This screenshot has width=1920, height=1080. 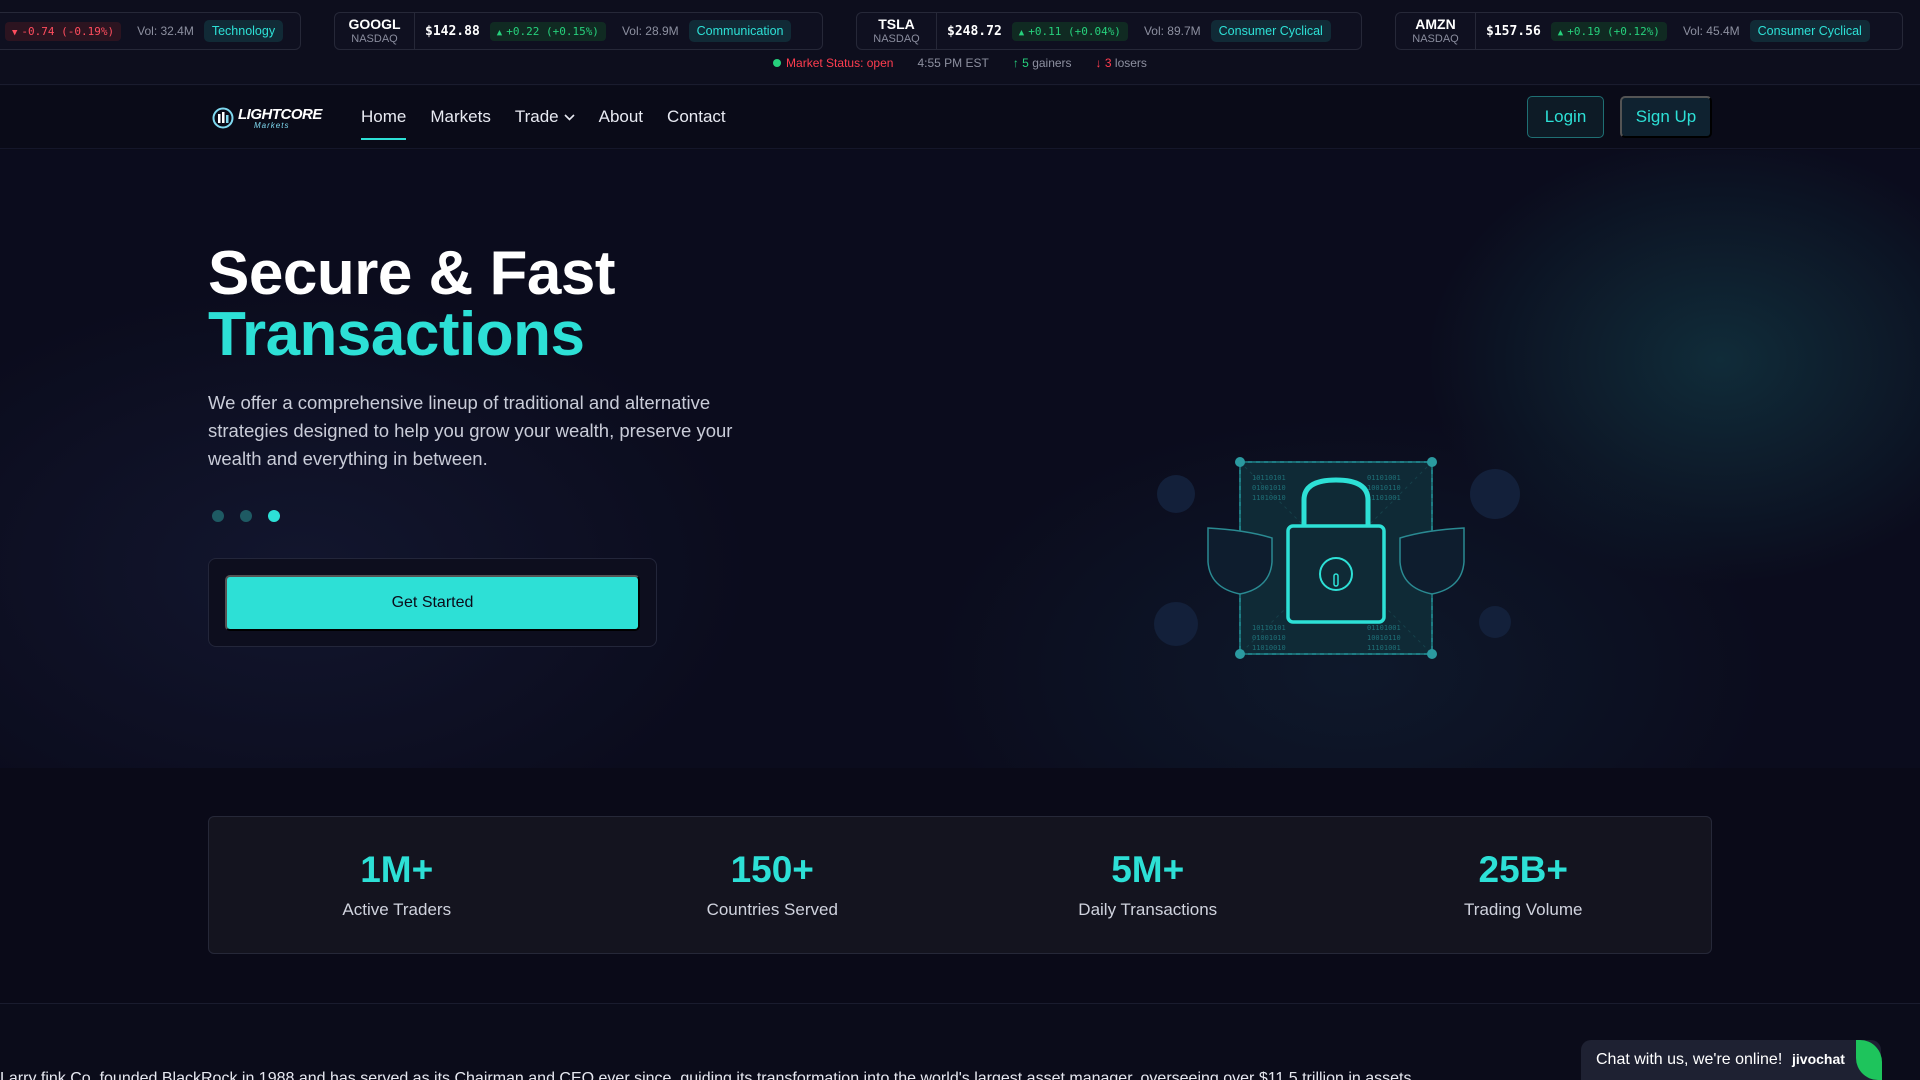 I want to click on stat-label: Daily Transactions, so click(x=1148, y=910).